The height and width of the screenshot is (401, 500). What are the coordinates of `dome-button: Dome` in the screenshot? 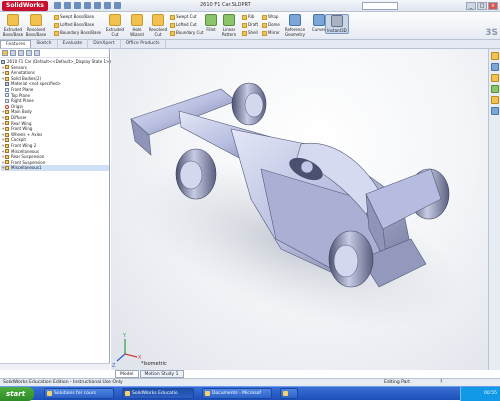 It's located at (271, 24).